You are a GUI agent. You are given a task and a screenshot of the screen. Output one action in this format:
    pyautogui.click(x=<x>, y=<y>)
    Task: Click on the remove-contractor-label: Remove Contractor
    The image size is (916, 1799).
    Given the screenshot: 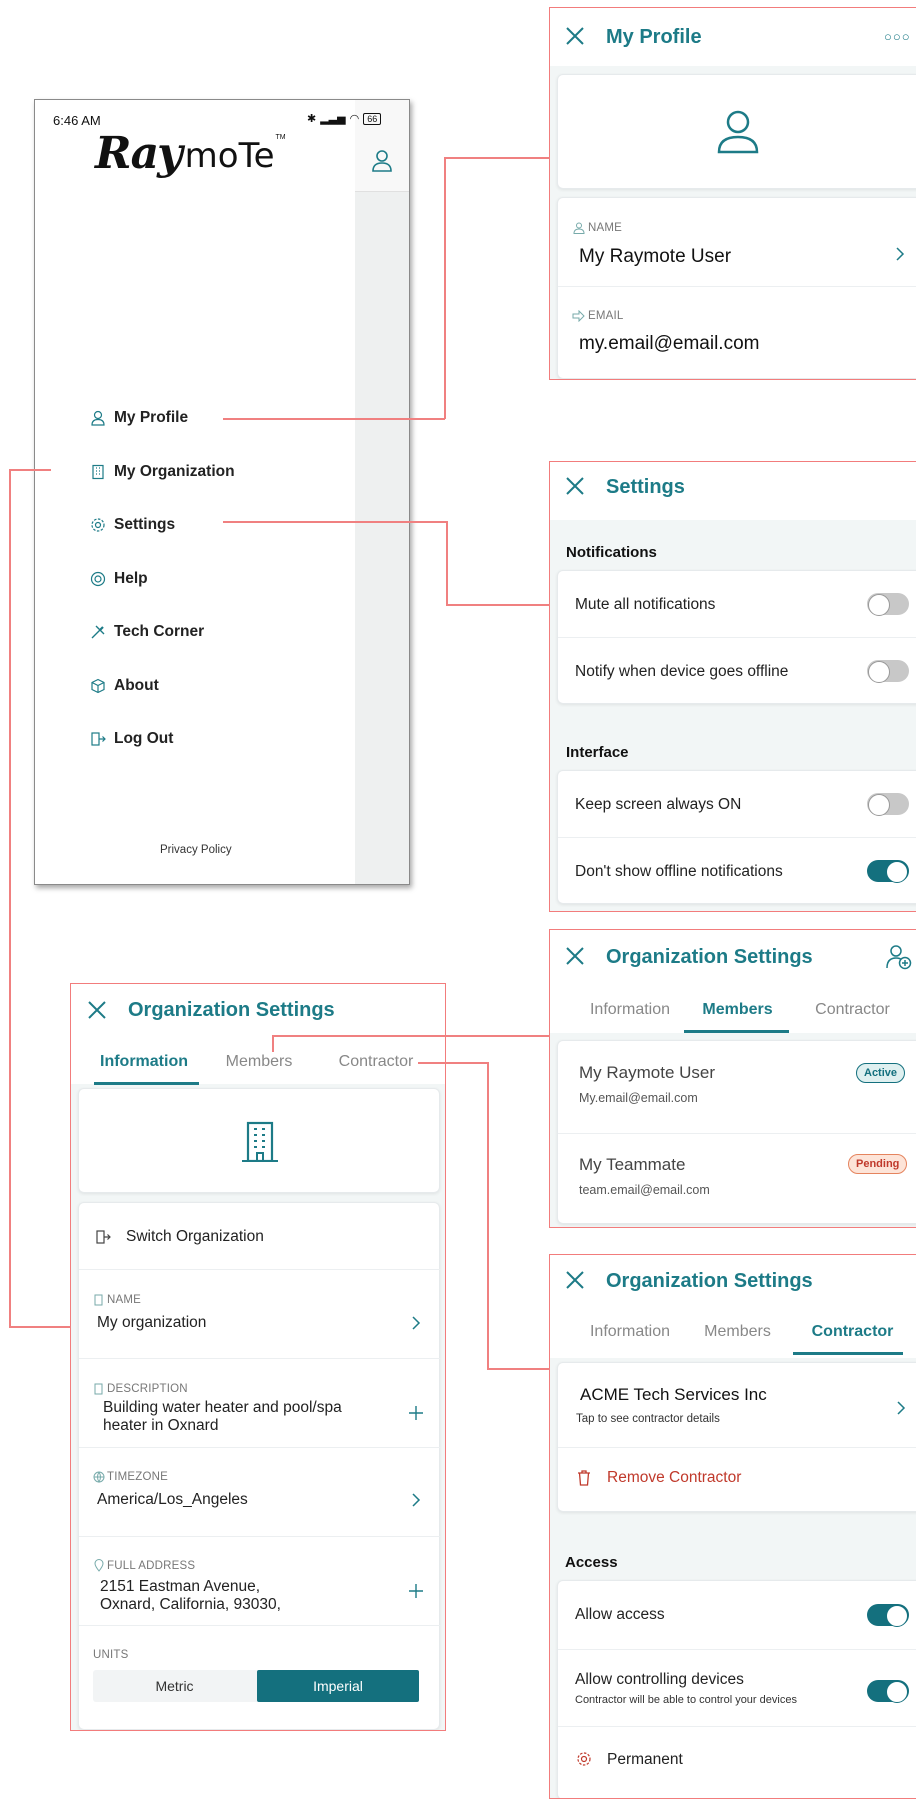 What is the action you would take?
    pyautogui.click(x=674, y=1477)
    